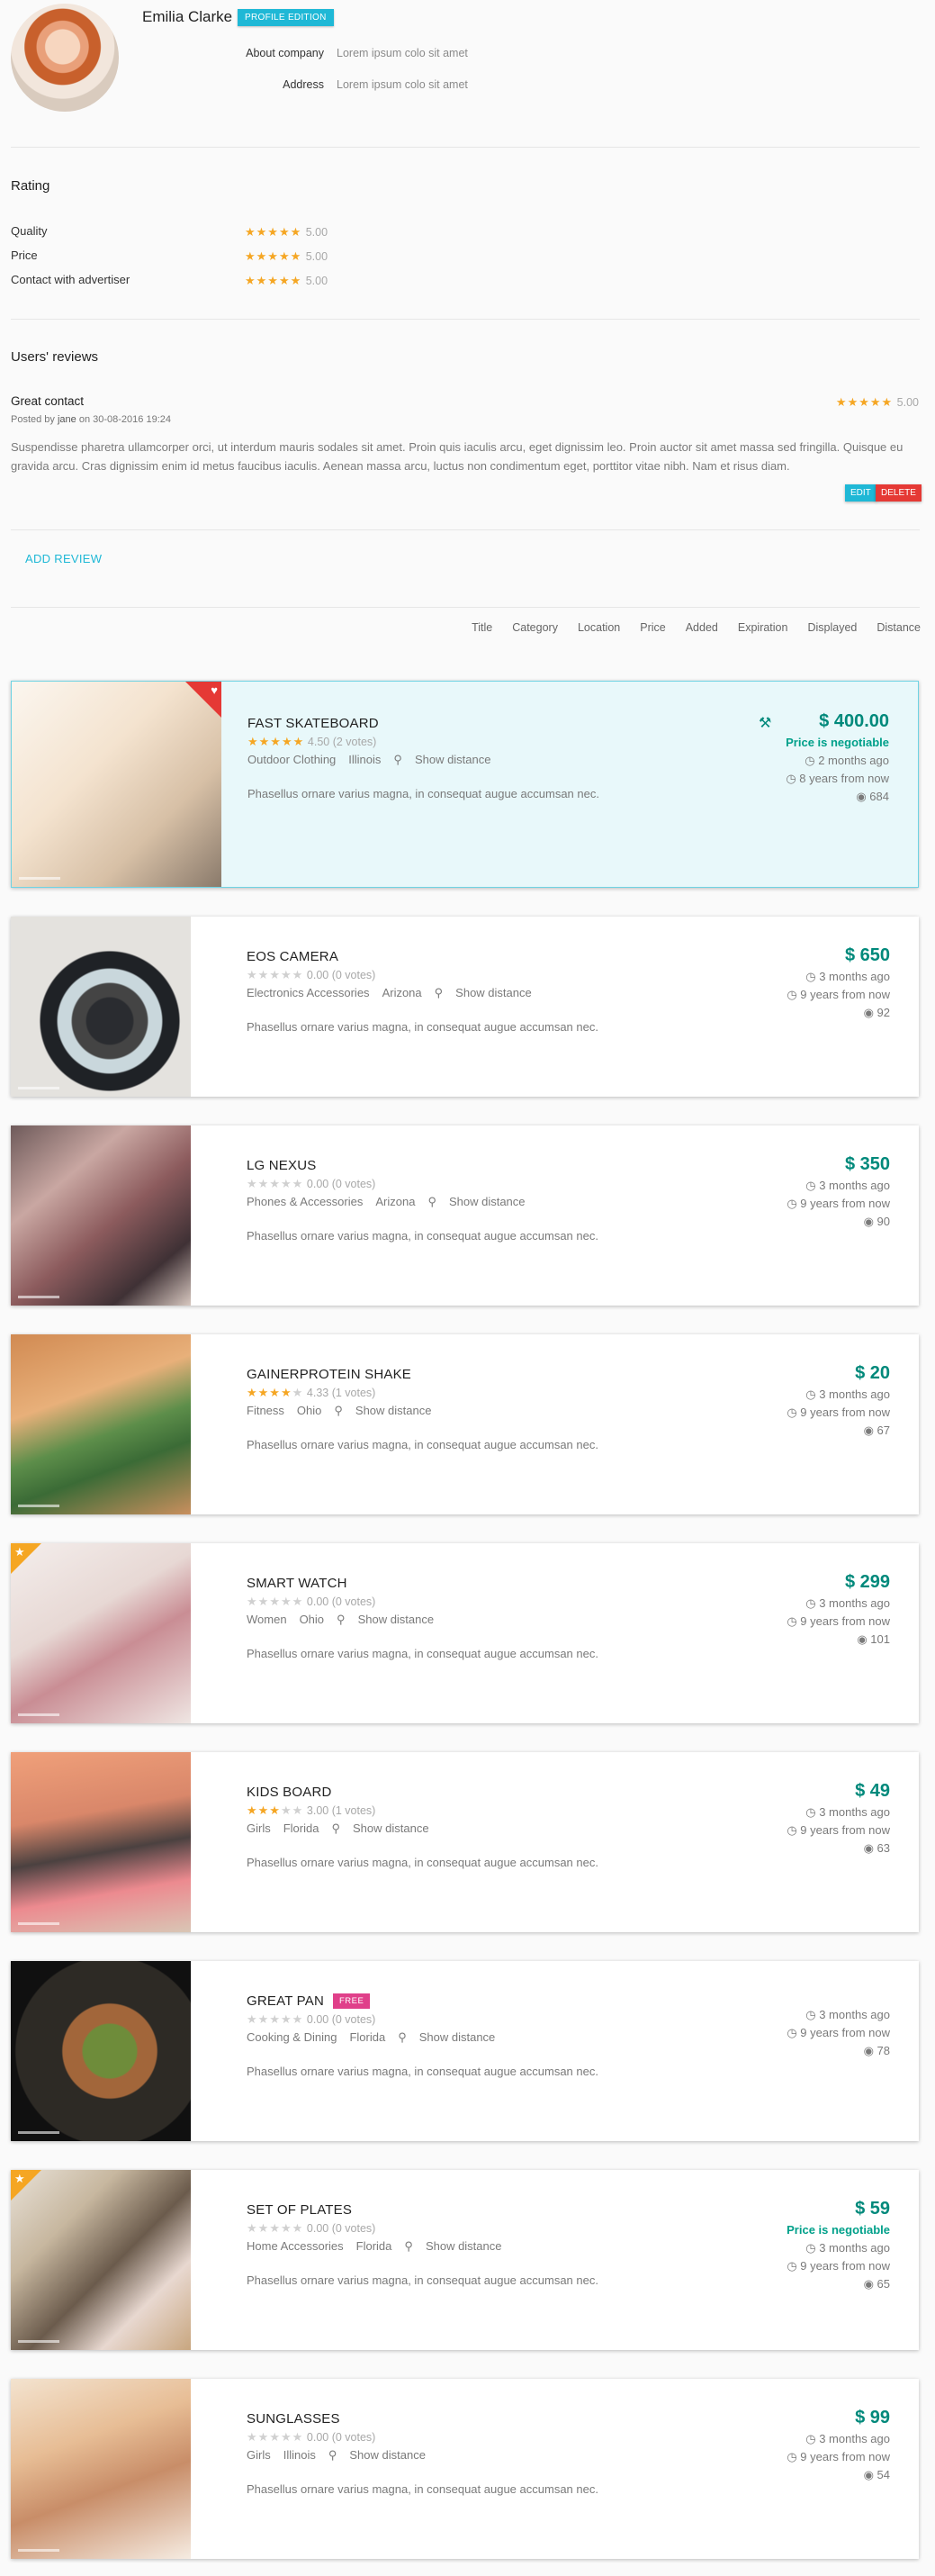  I want to click on listing-category: Women, so click(267, 1619).